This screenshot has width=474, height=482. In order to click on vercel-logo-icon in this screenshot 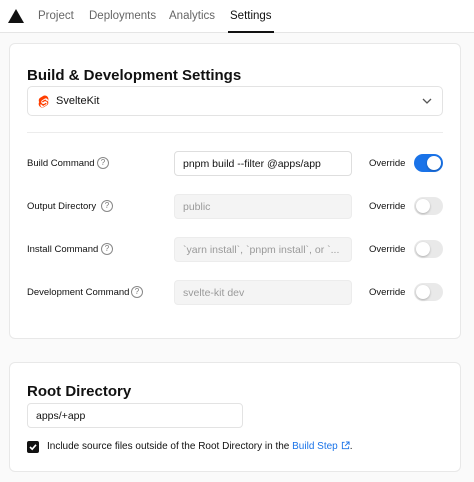, I will do `click(16, 16)`.